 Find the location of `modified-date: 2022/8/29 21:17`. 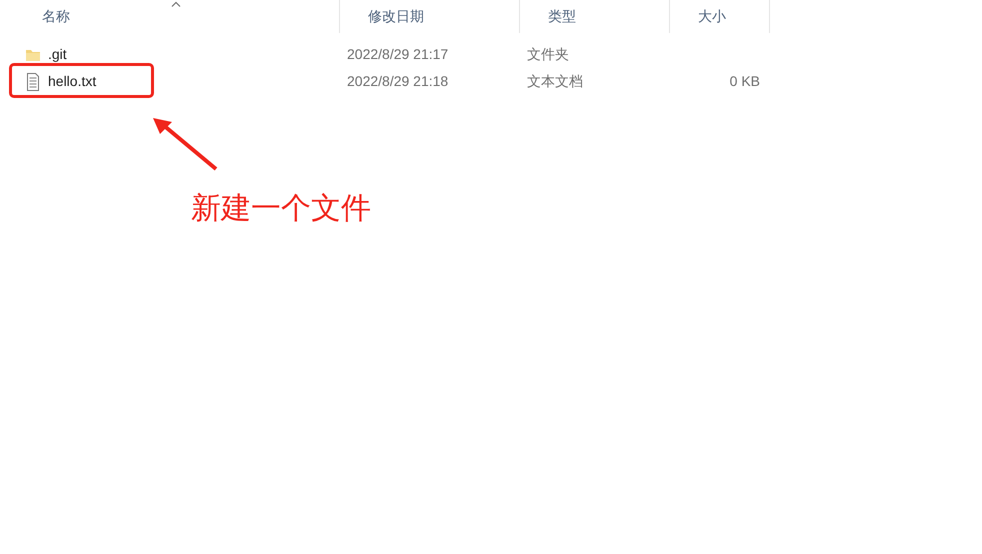

modified-date: 2022/8/29 21:17 is located at coordinates (398, 54).